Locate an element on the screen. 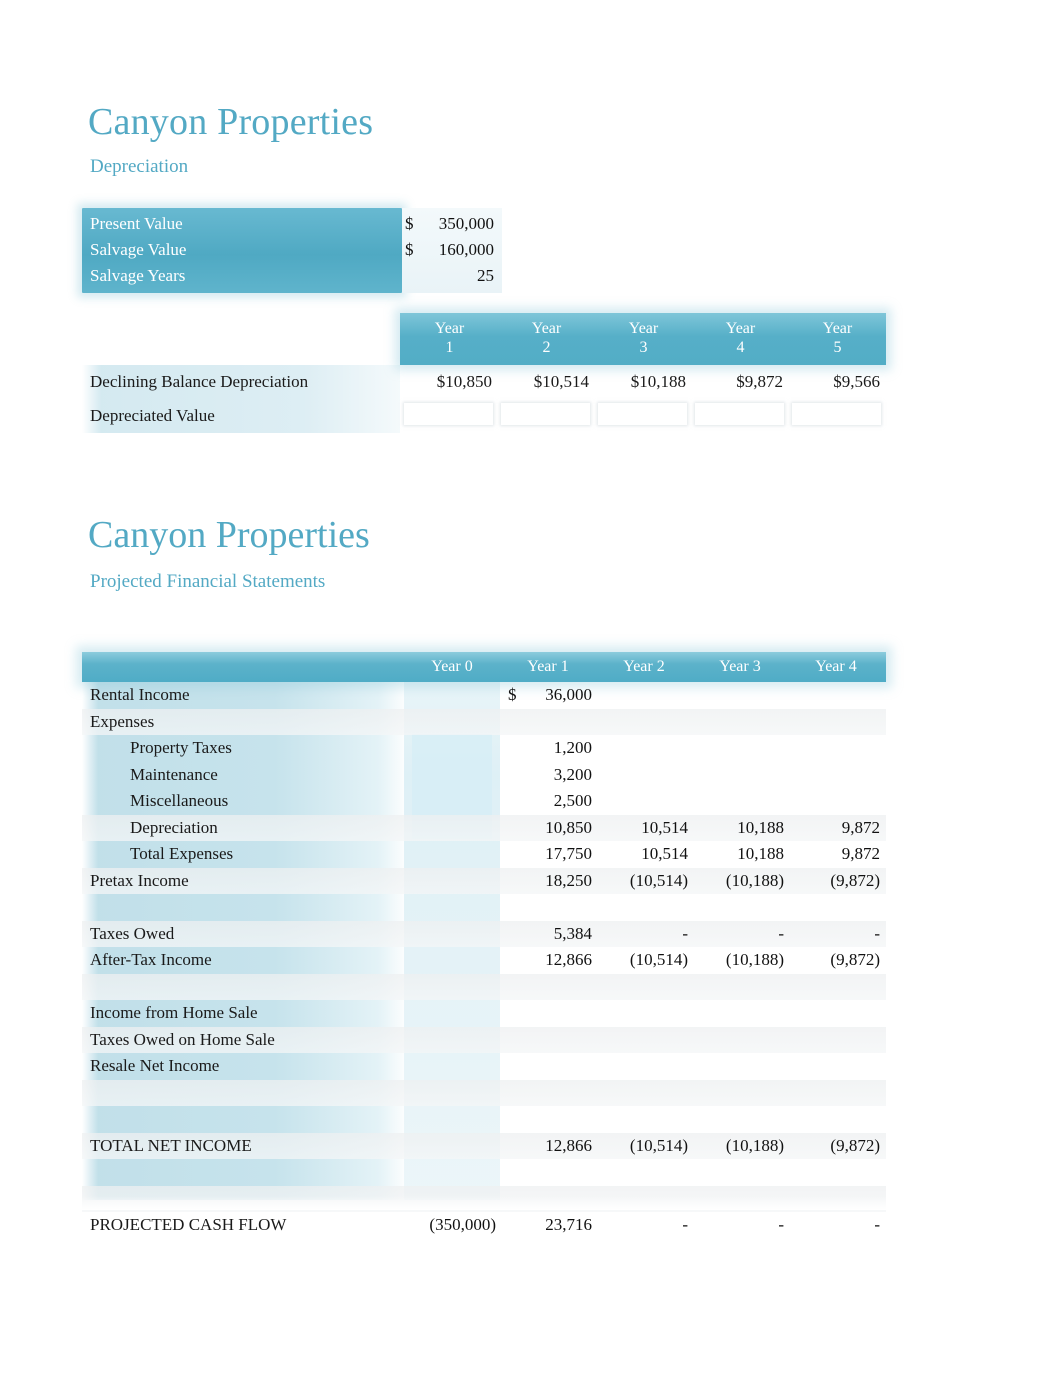 This screenshot has height=1377, width=1062. row-label: Property Taxes is located at coordinates (181, 747).